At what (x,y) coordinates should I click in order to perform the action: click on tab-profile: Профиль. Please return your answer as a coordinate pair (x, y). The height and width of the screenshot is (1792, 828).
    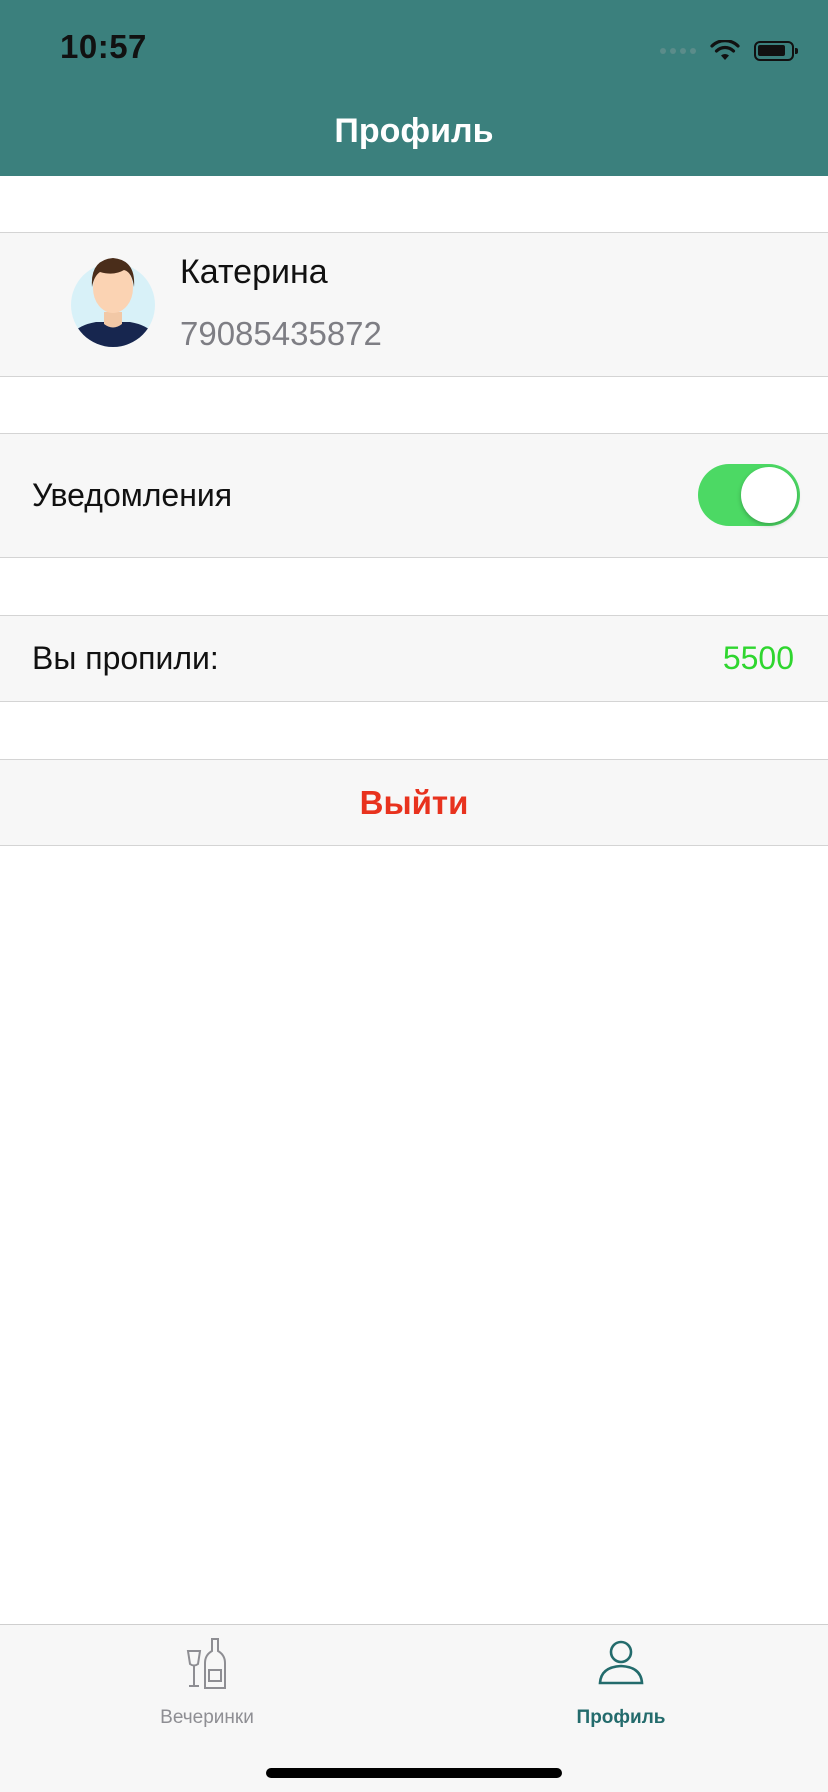
    Looking at the image, I should click on (621, 1680).